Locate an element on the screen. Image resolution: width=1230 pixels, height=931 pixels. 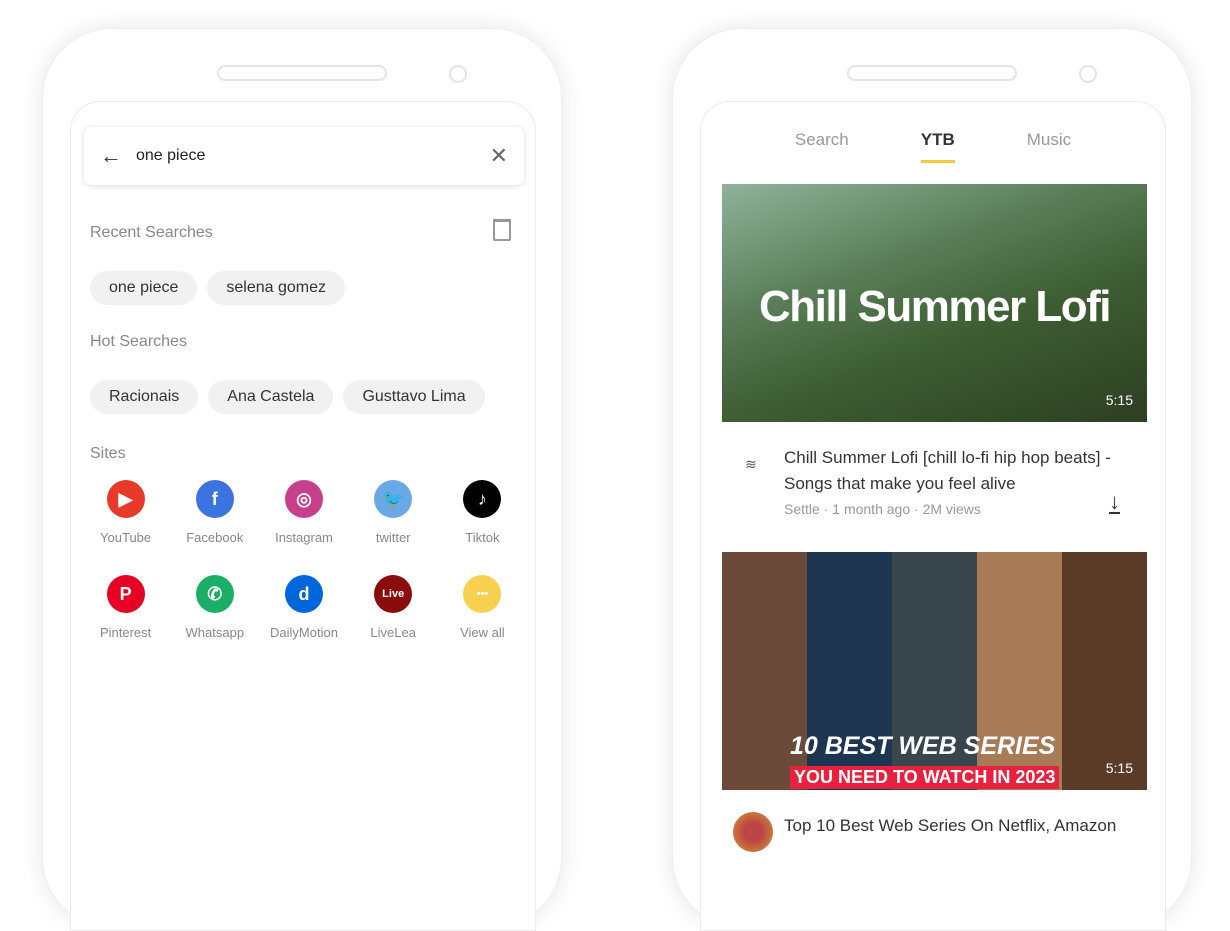
site-facebook: f Facebook is located at coordinates (214, 512).